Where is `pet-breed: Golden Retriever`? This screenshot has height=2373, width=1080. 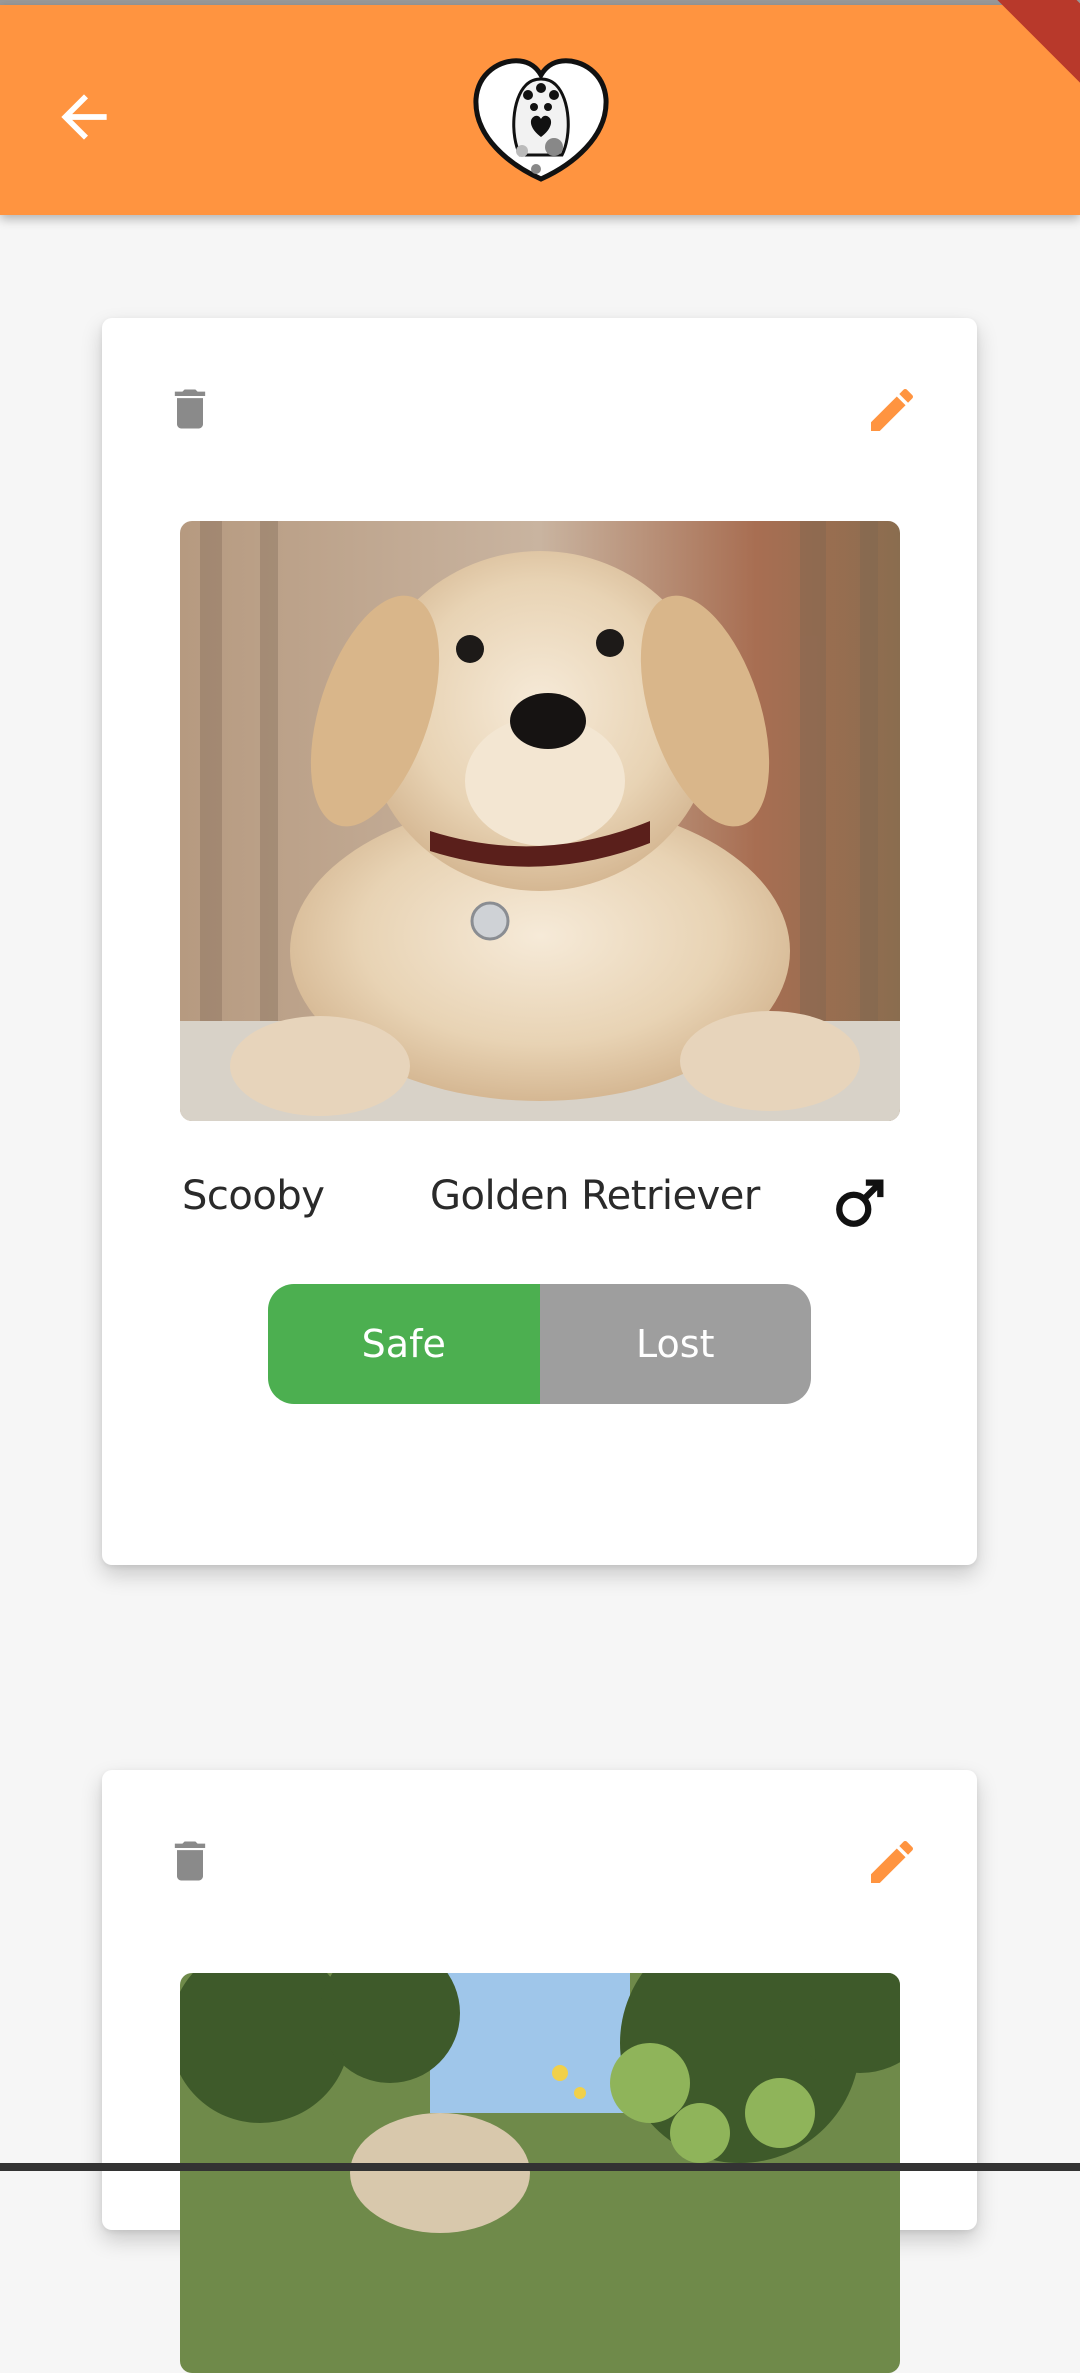
pet-breed: Golden Retriever is located at coordinates (595, 1196).